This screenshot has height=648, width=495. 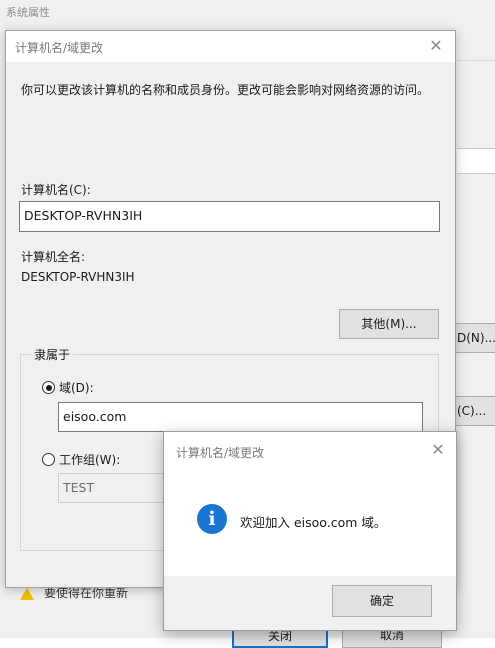 I want to click on dialog-titlebar: 计算机名/域更改 ✕, so click(x=230, y=46).